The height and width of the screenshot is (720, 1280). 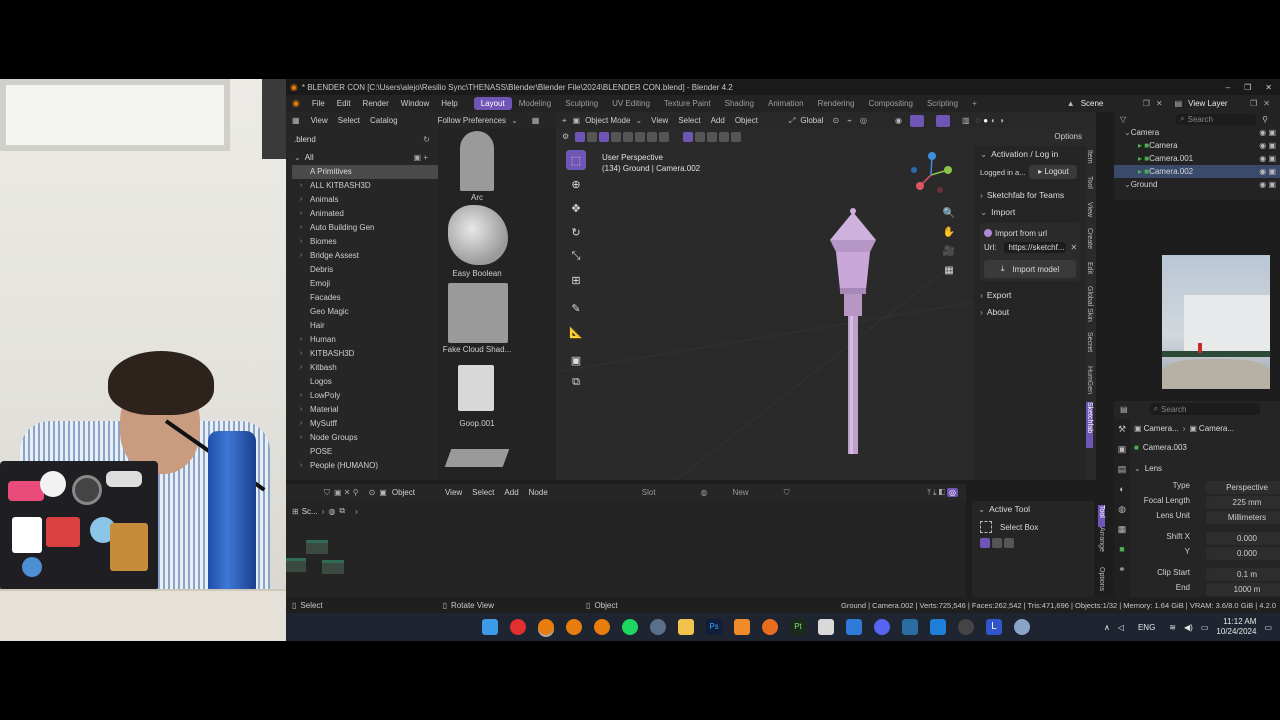 I want to click on refresh-icon: ↻, so click(x=426, y=139).